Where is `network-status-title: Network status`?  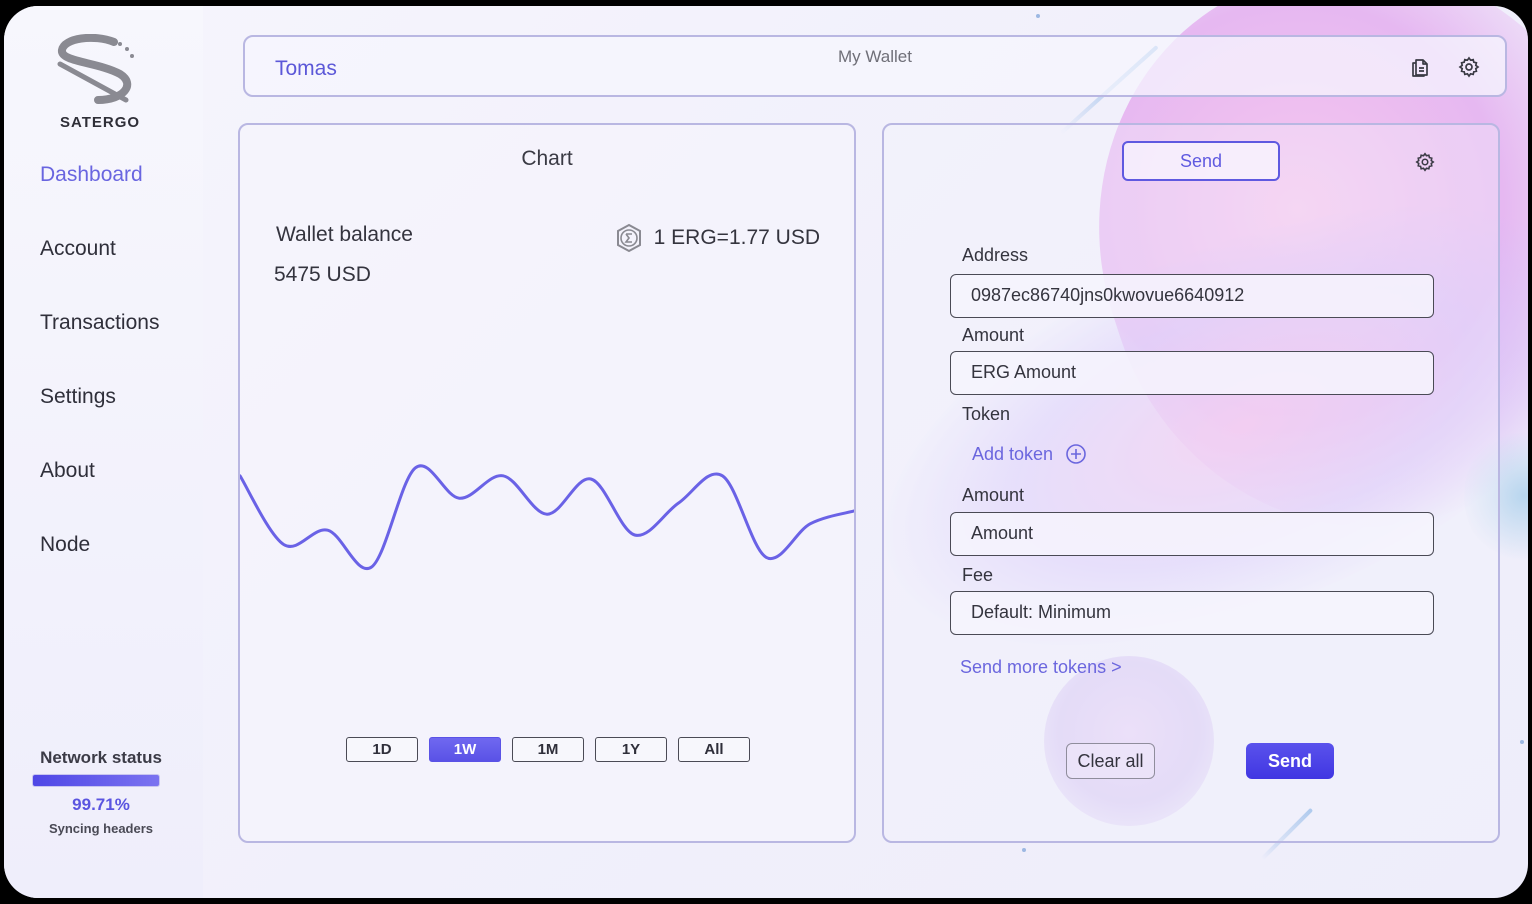
network-status-title: Network status is located at coordinates (101, 757).